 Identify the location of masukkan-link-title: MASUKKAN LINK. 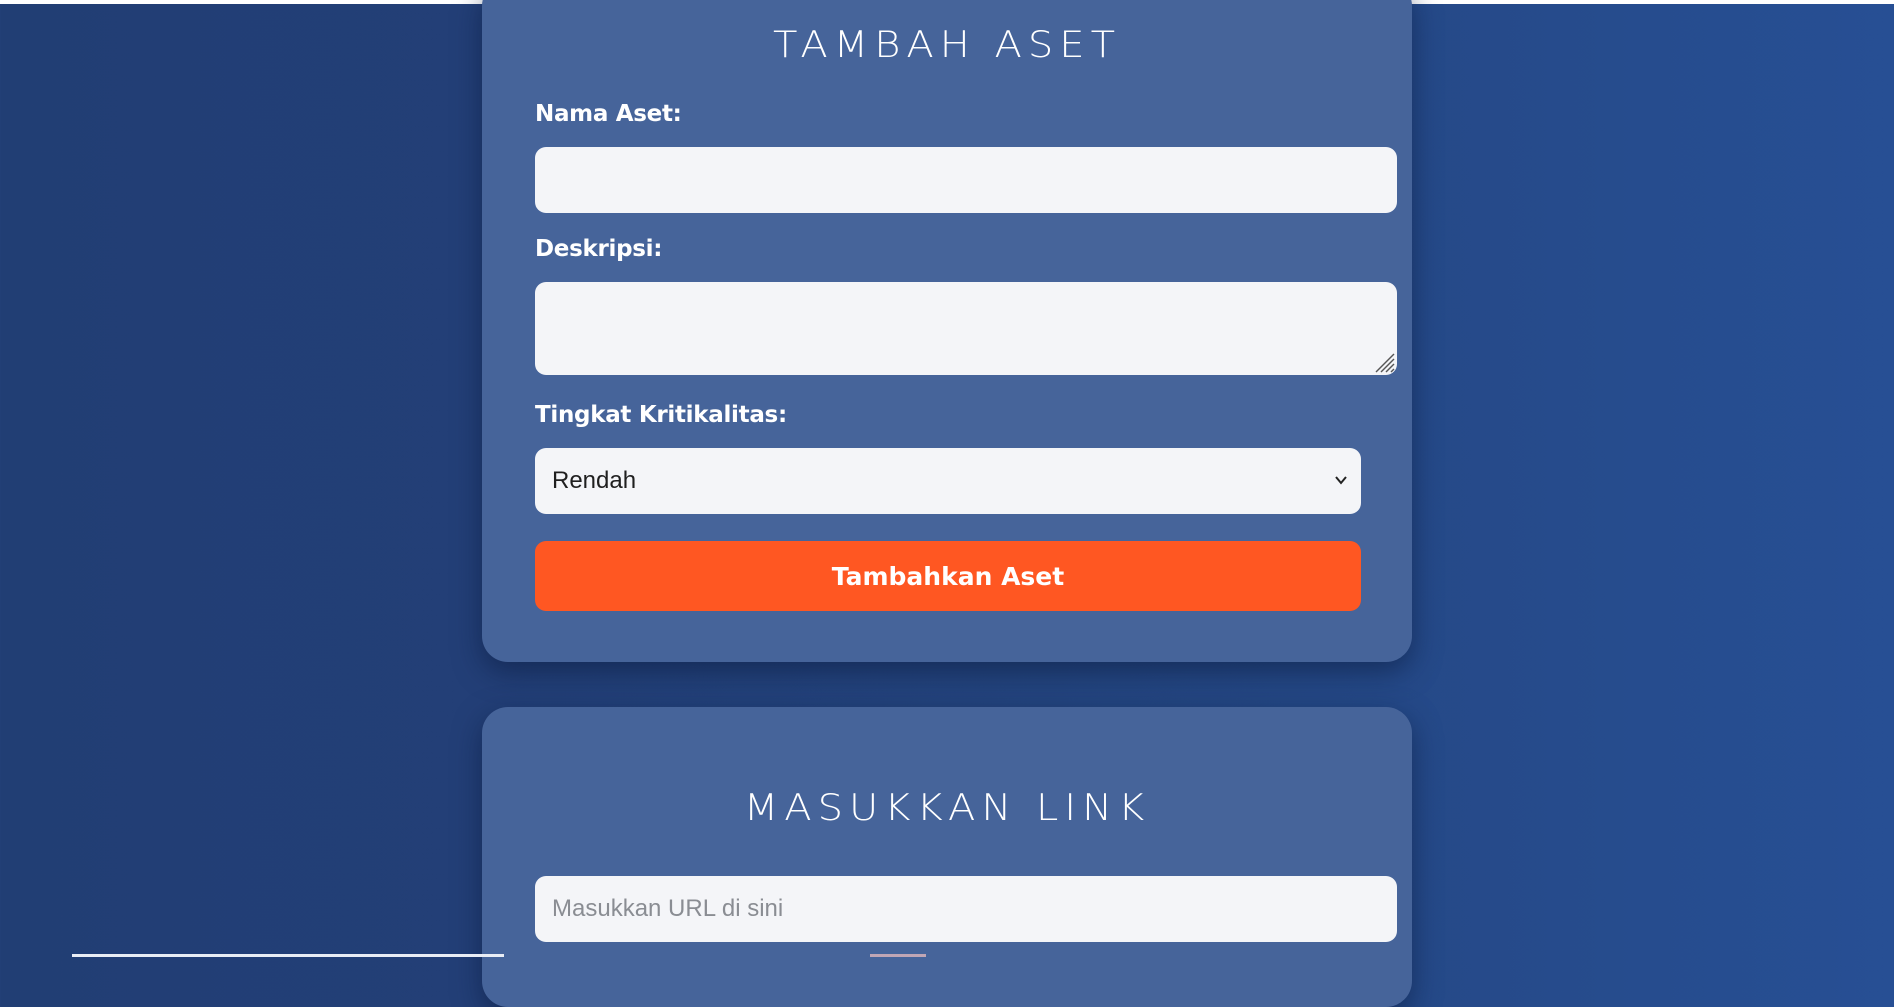
(947, 808).